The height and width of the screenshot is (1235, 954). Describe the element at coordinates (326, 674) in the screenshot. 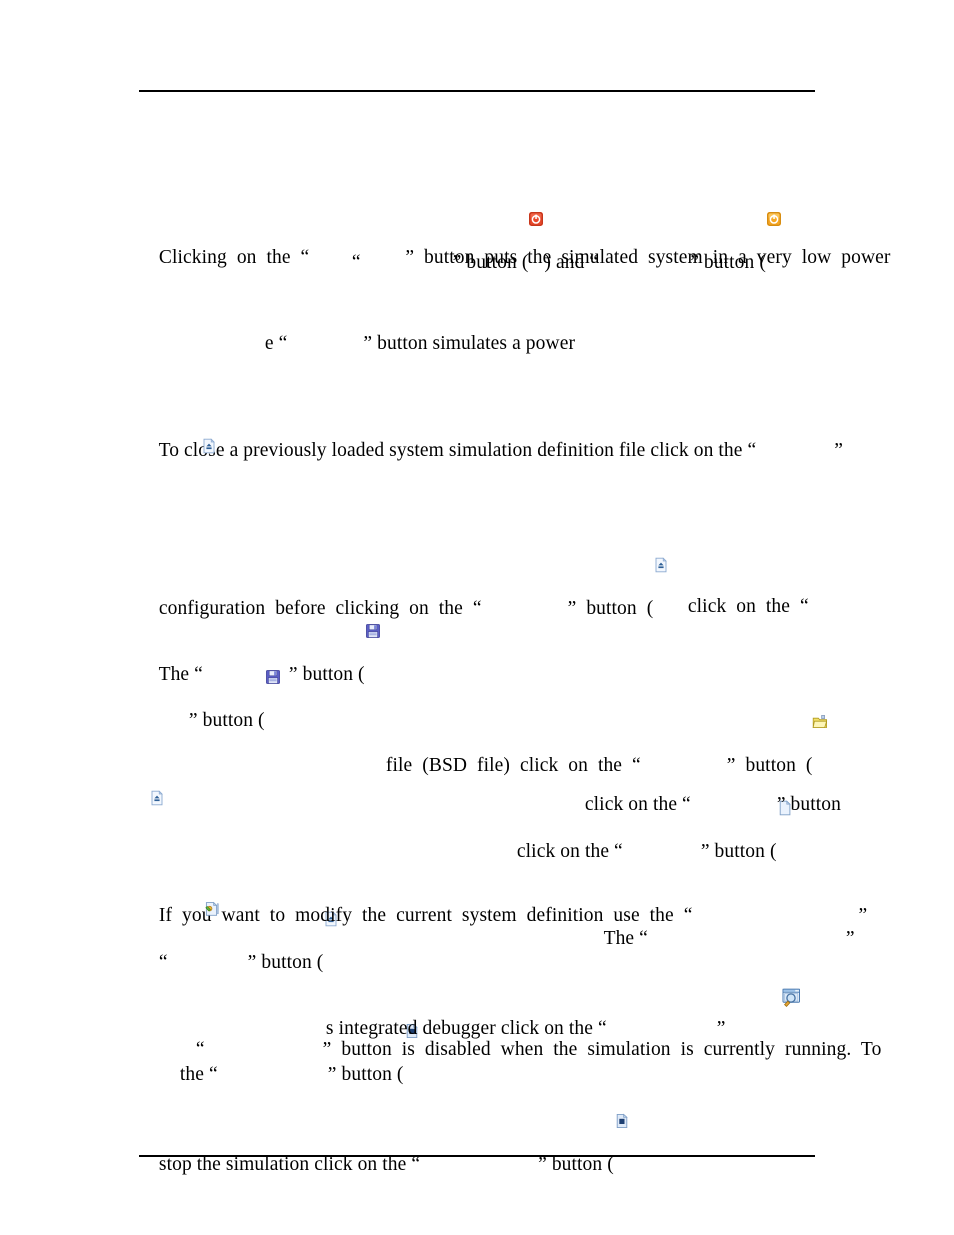

I see `line6-text-end: ” button (` at that location.